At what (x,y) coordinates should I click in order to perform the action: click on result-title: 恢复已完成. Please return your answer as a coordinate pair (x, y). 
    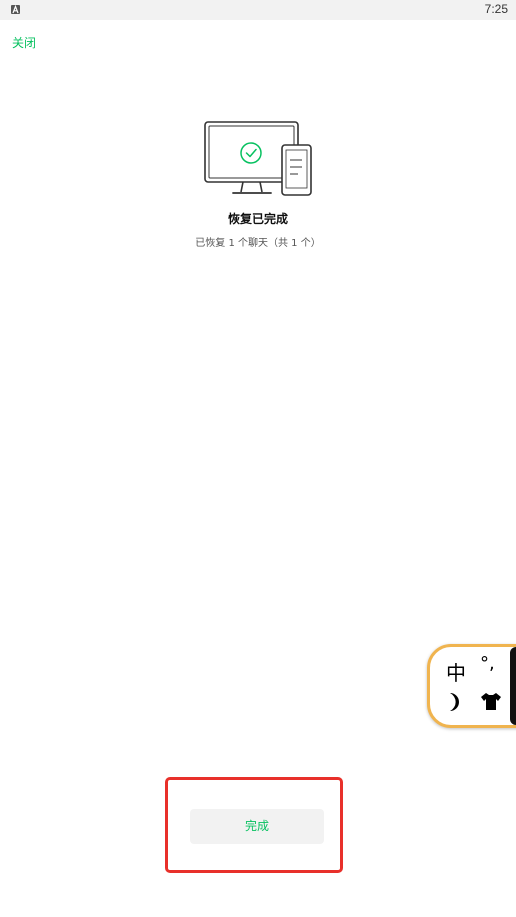
    Looking at the image, I should click on (257, 219).